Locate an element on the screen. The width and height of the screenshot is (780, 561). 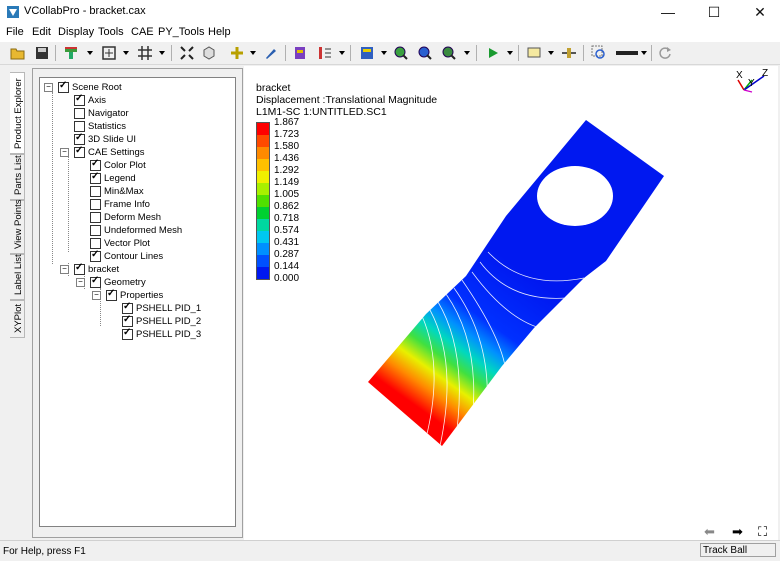
tree-item-properties: − Properties is located at coordinates (162, 295).